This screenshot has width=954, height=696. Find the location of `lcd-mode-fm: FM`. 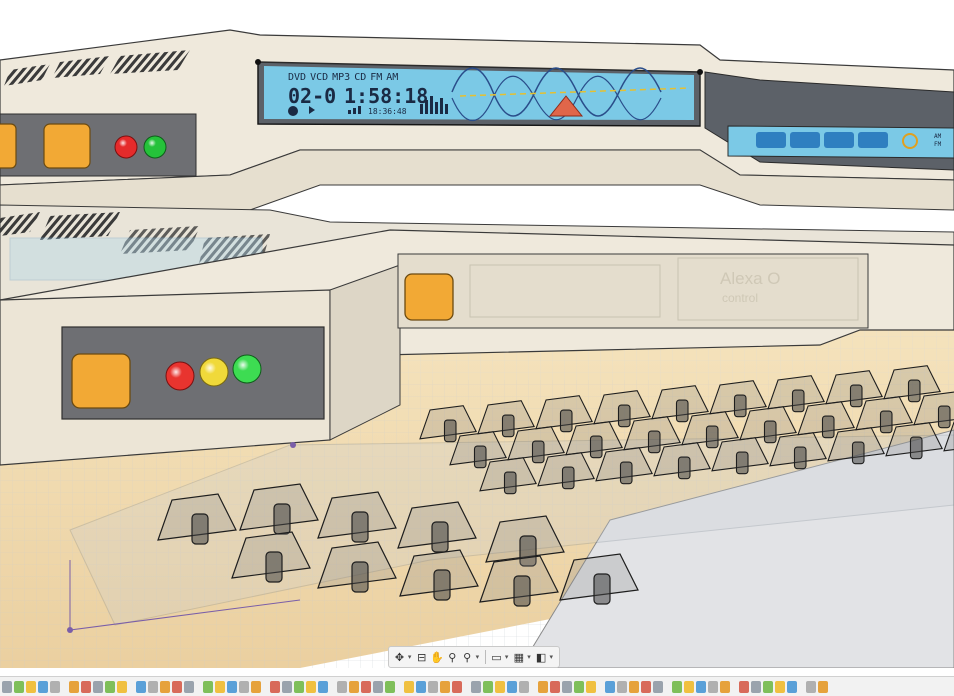

lcd-mode-fm: FM is located at coordinates (376, 77).